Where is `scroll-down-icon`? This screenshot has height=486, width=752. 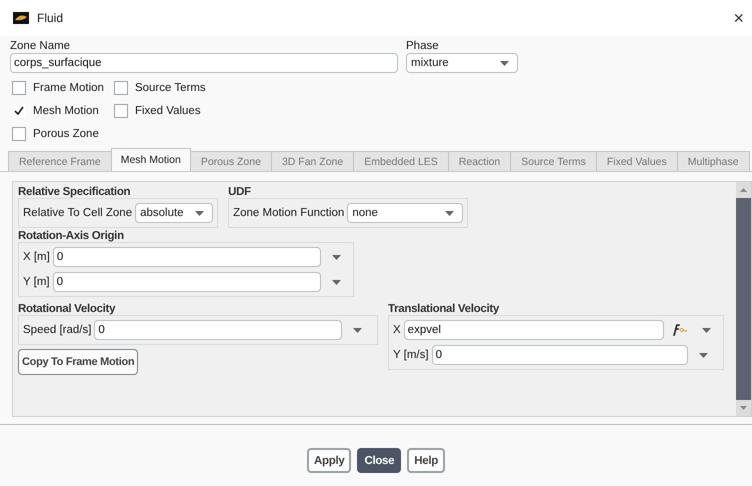 scroll-down-icon is located at coordinates (743, 408).